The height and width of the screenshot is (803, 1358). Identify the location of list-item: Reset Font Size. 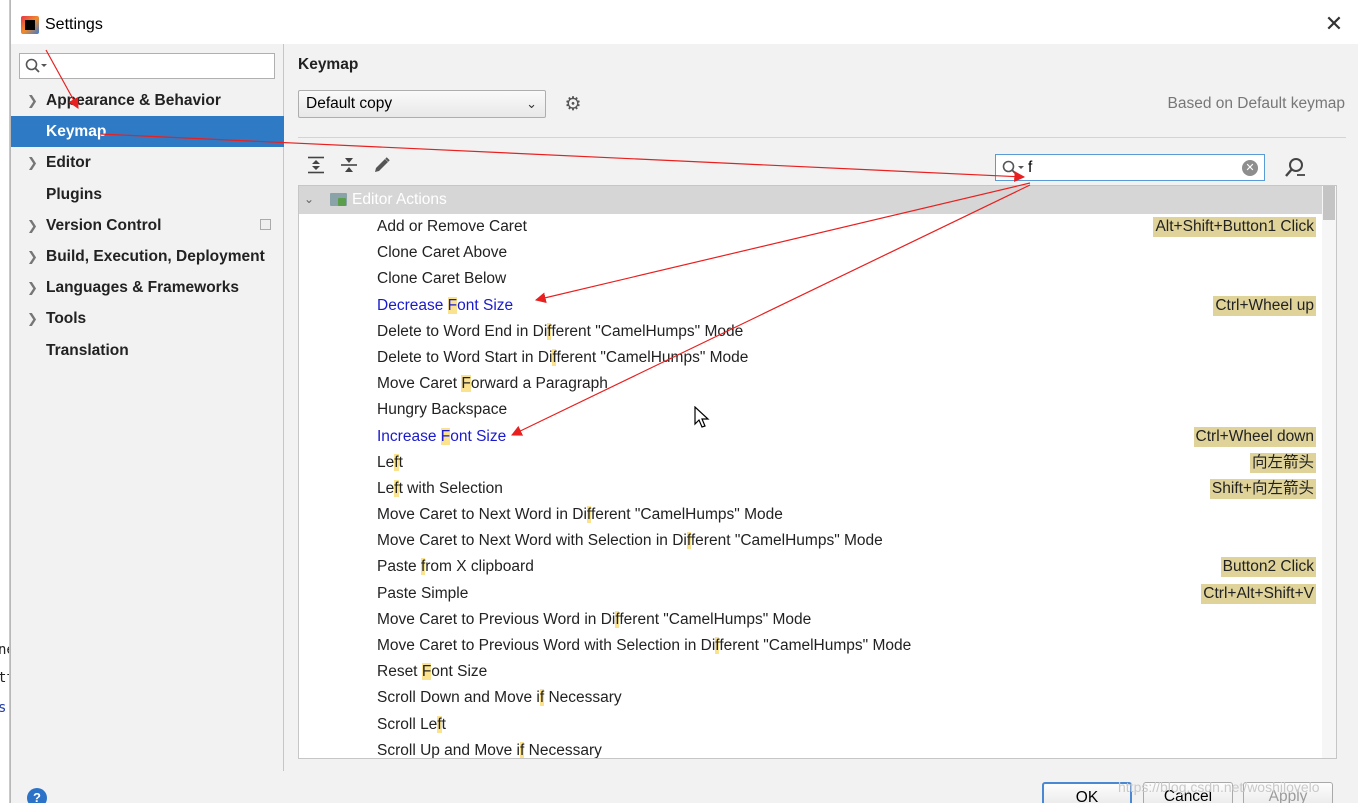
(811, 672).